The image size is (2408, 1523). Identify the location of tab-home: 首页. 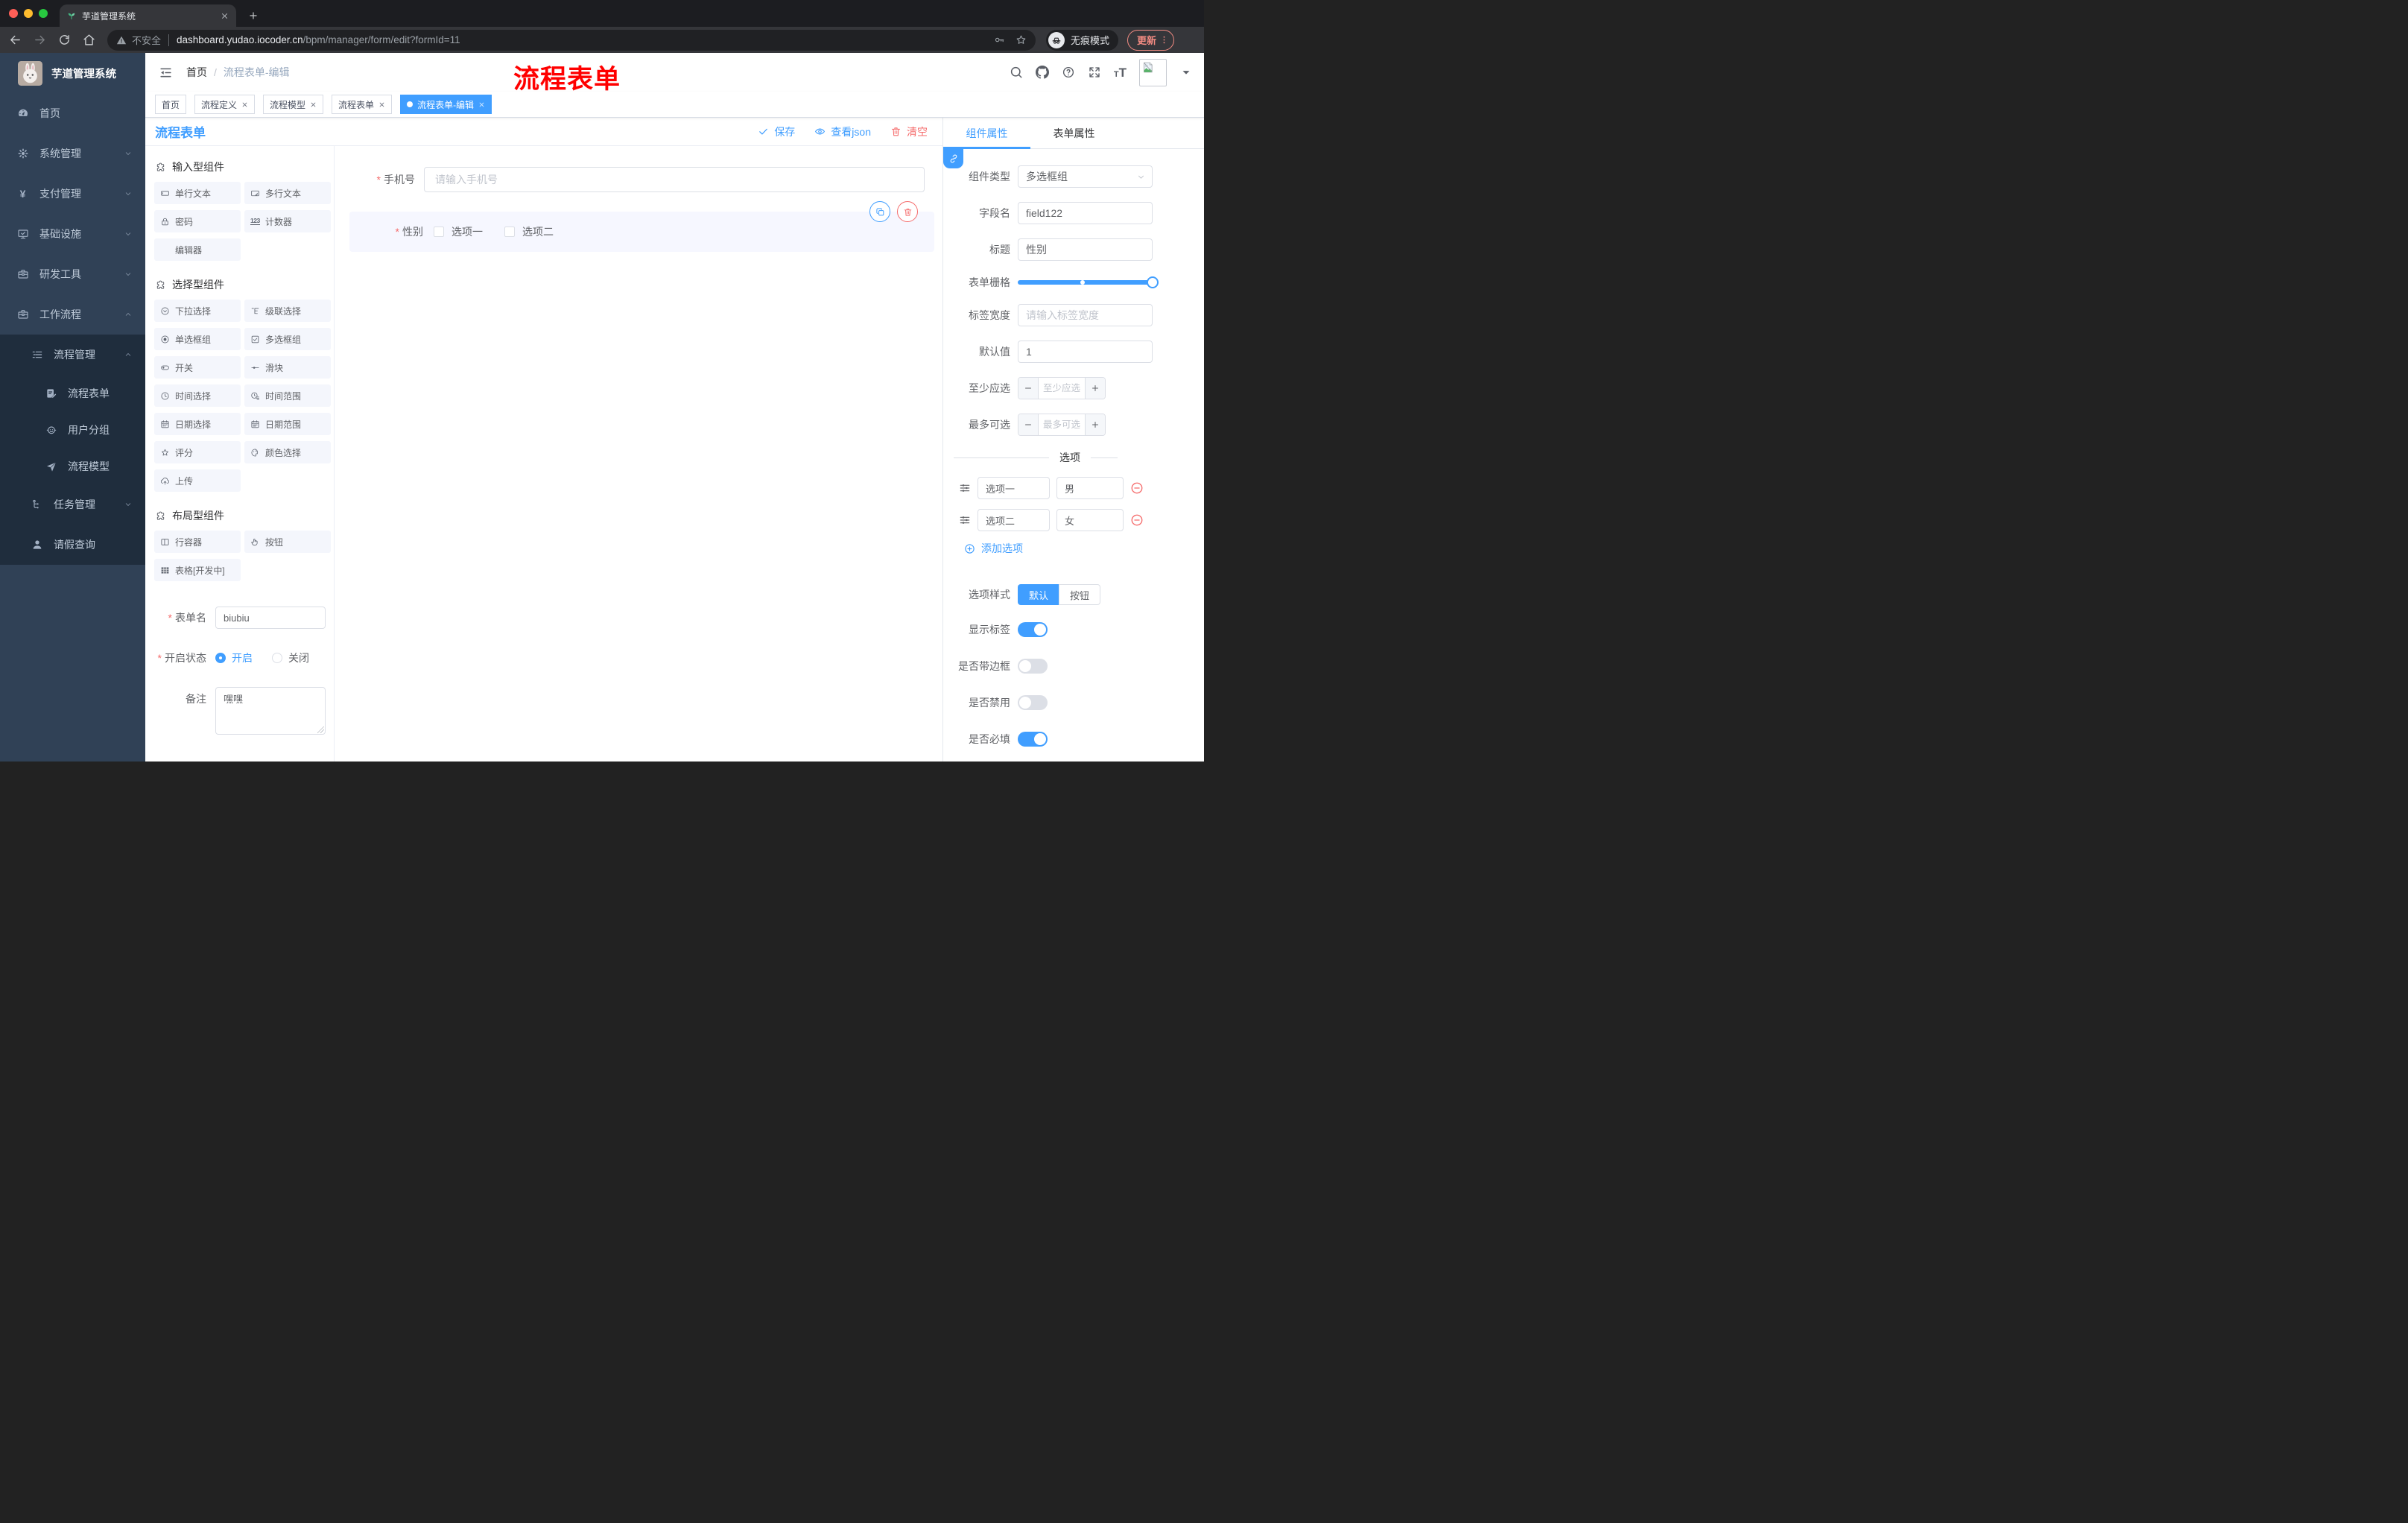
(171, 105).